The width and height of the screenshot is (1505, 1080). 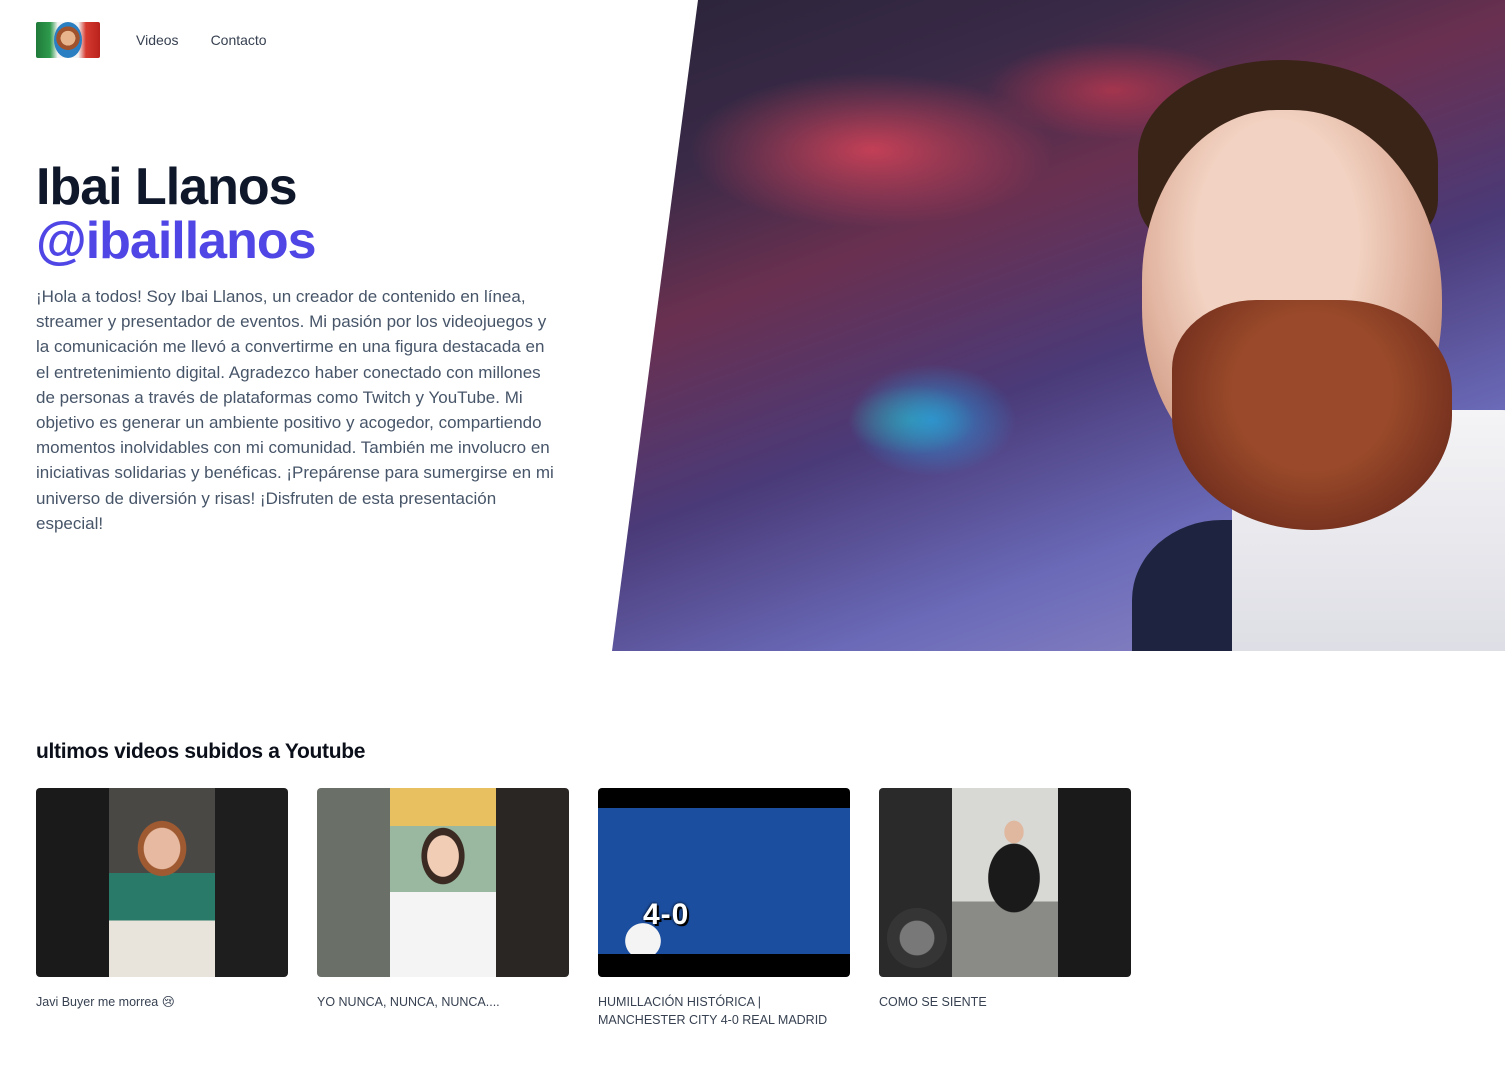 I want to click on main-nav: Videos Contacto, so click(x=201, y=40).